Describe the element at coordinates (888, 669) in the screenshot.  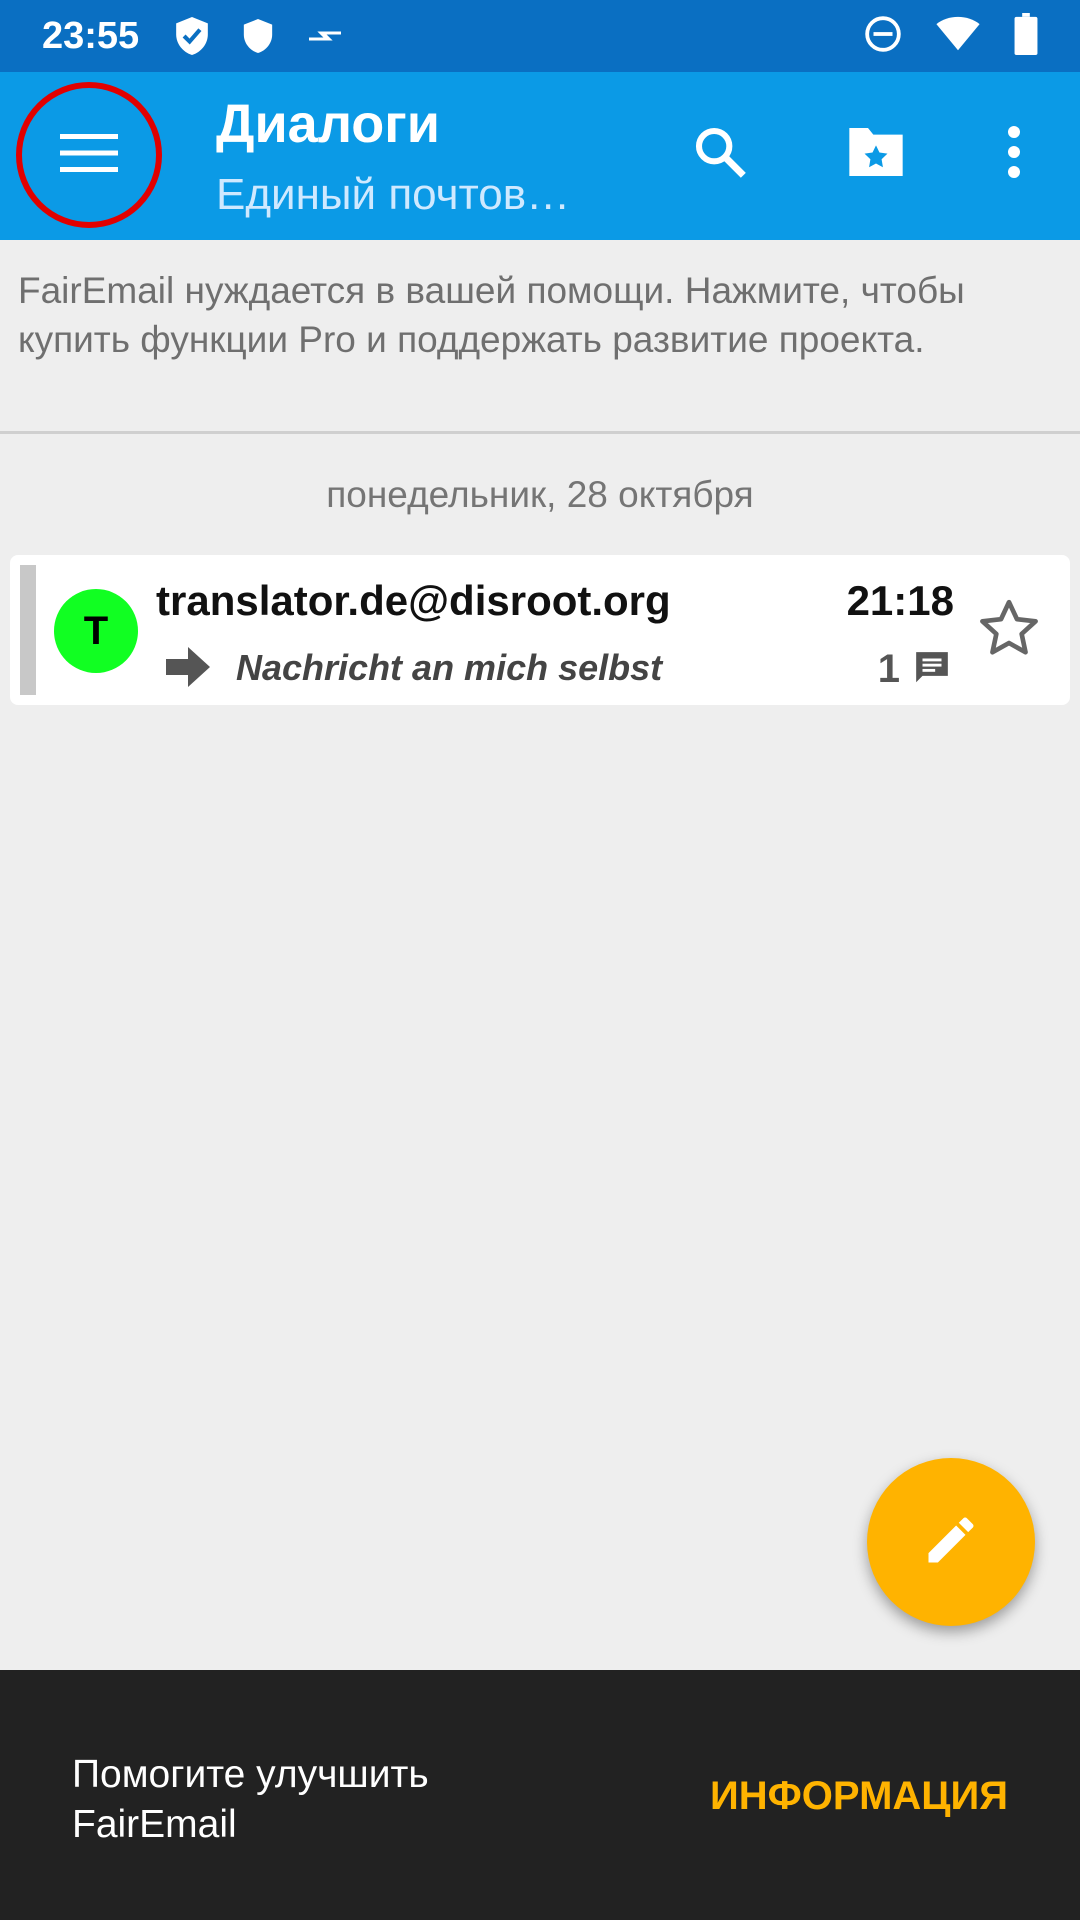
I see `thread-count: 1` at that location.